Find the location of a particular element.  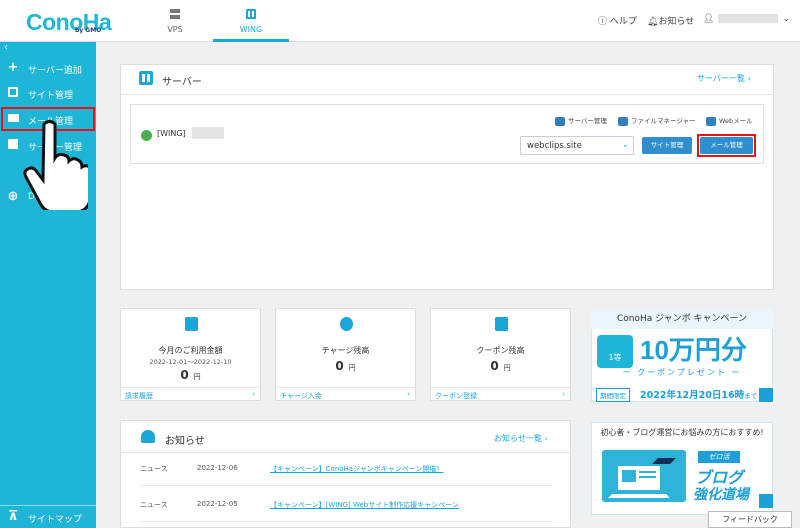

server-list-label: サーバー一覧 is located at coordinates (721, 78).